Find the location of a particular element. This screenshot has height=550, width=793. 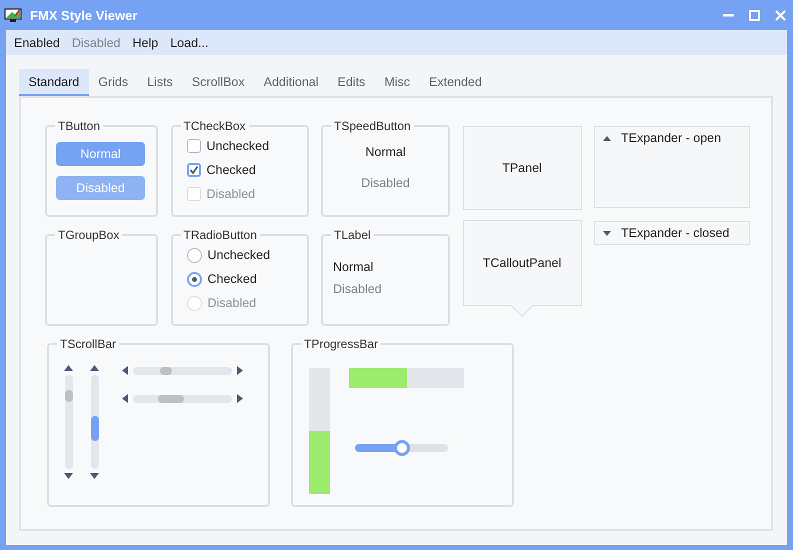

monitor-icon is located at coordinates (13, 15).